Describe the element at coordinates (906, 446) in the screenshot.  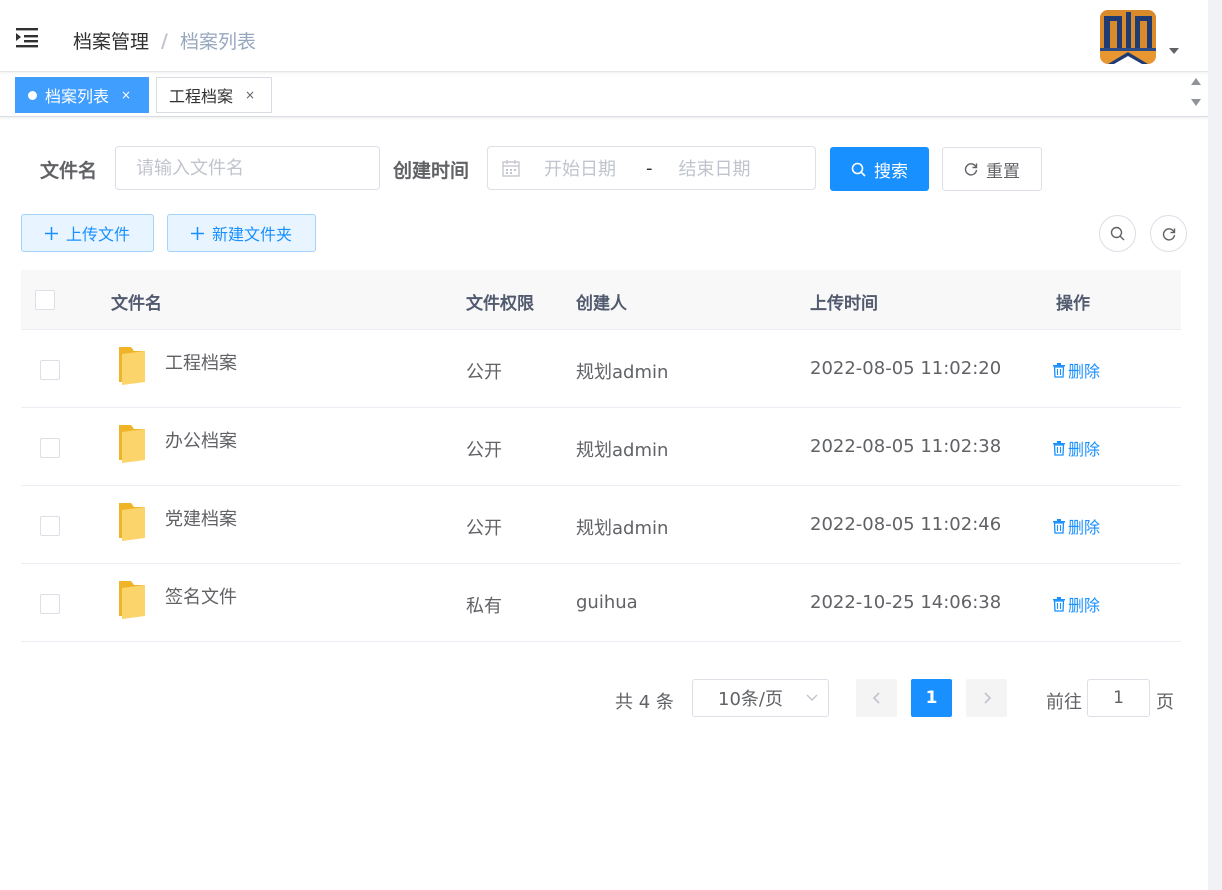
I see `row-upload-time: 2022-08-05 11:02:38` at that location.